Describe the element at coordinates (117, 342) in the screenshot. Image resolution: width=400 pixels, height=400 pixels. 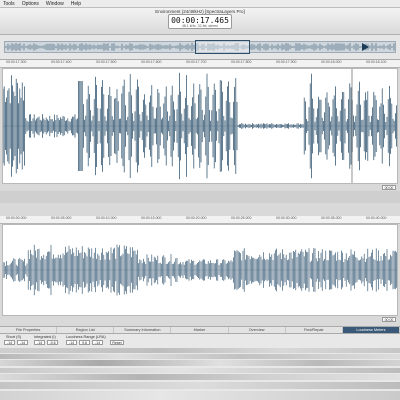
I see `reset-button: Reset` at that location.